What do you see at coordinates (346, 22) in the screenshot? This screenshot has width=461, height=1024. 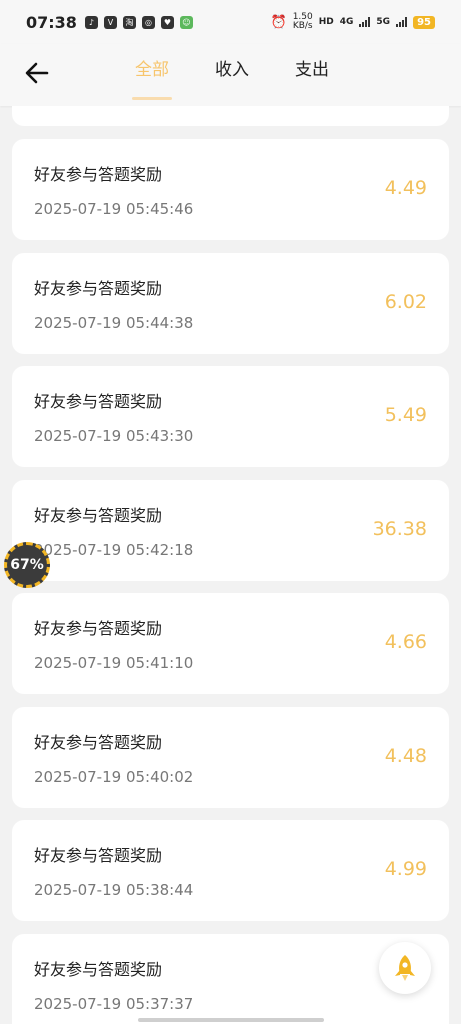 I see `sim1-label: 4G` at bounding box center [346, 22].